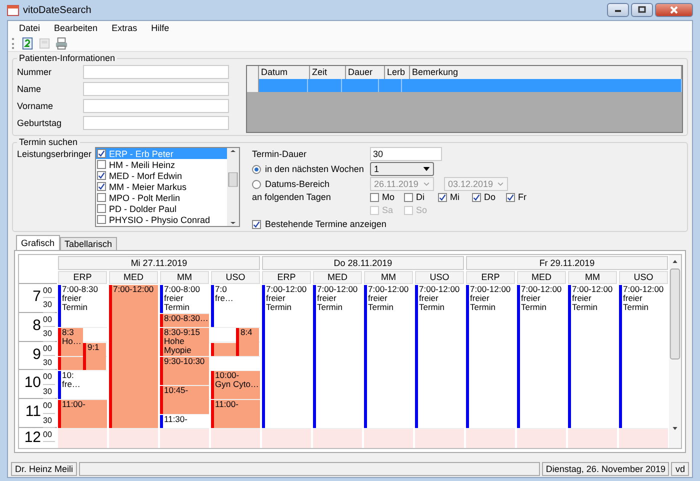  What do you see at coordinates (142, 165) in the screenshot?
I see `list-item-label: HM - Meili Heinz` at bounding box center [142, 165].